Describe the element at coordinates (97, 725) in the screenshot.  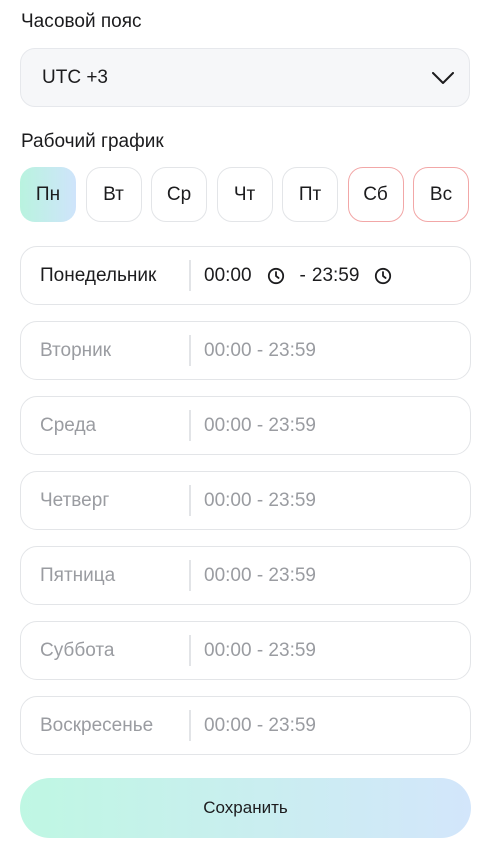
I see `day-name: Воскресенье` at that location.